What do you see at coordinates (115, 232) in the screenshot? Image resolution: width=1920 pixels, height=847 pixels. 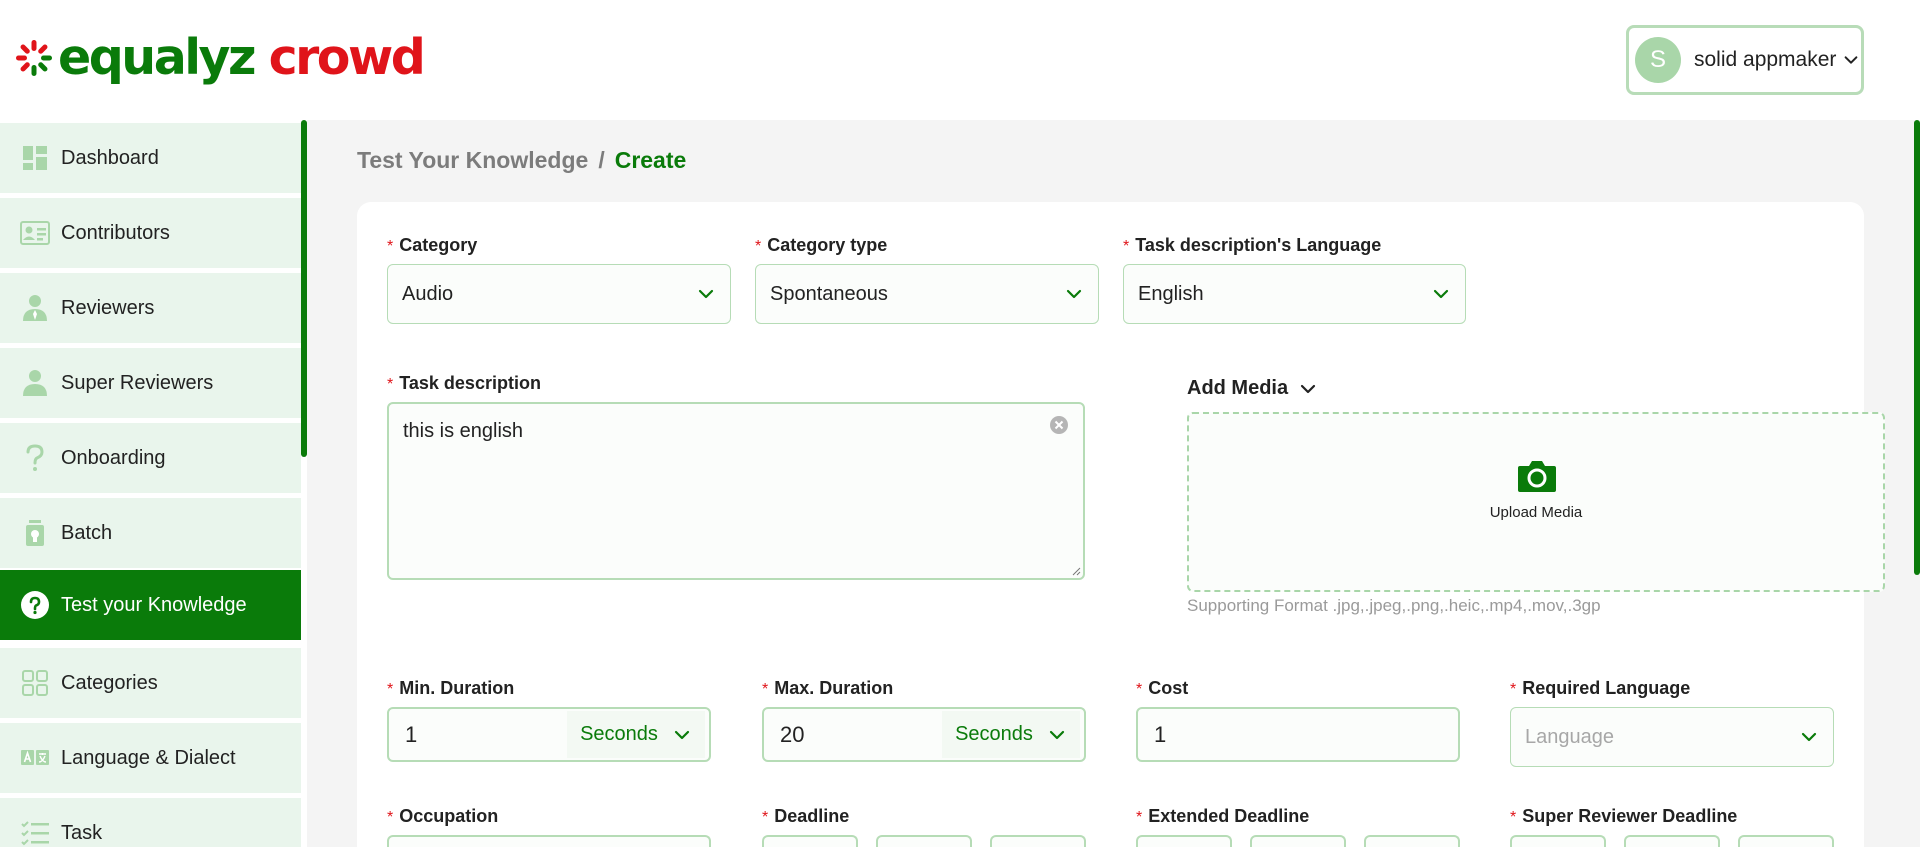 I see `sidebar-item-label: Contributors` at bounding box center [115, 232].